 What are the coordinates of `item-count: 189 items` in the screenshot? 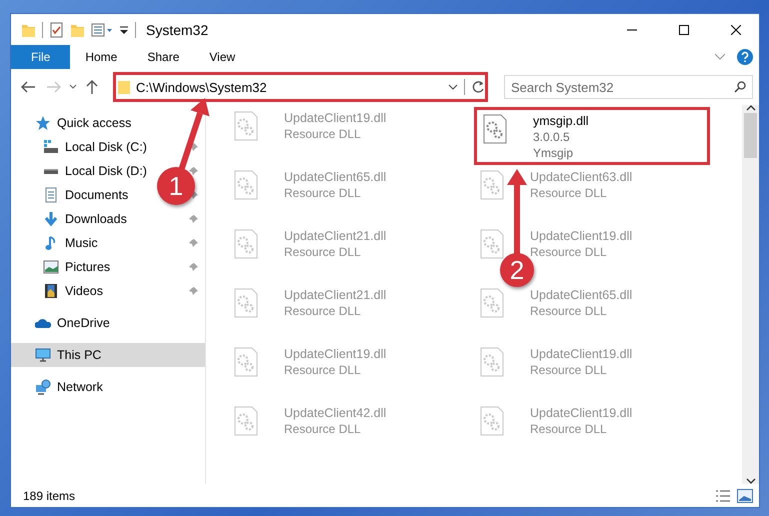 It's located at (49, 495).